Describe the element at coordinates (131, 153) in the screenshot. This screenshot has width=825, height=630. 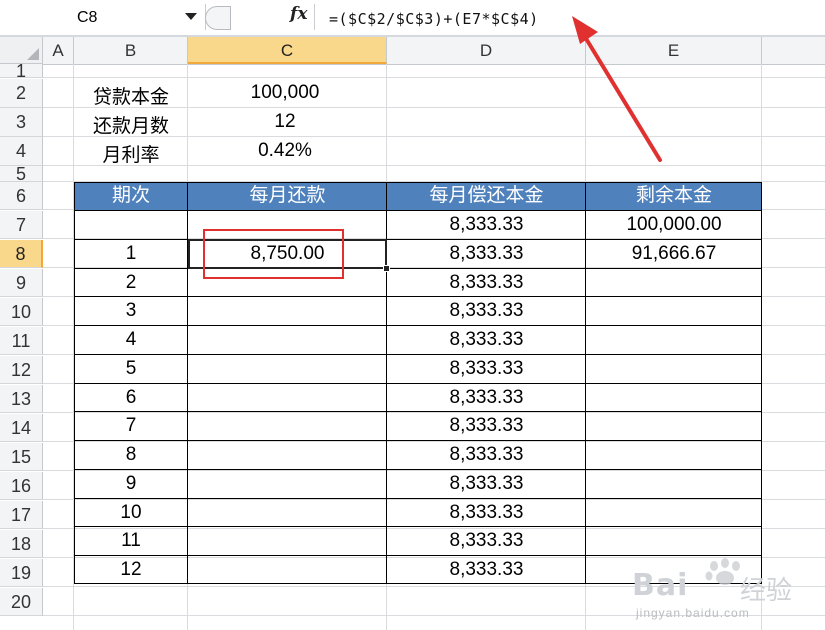
I see `rate-label: 月利率` at that location.